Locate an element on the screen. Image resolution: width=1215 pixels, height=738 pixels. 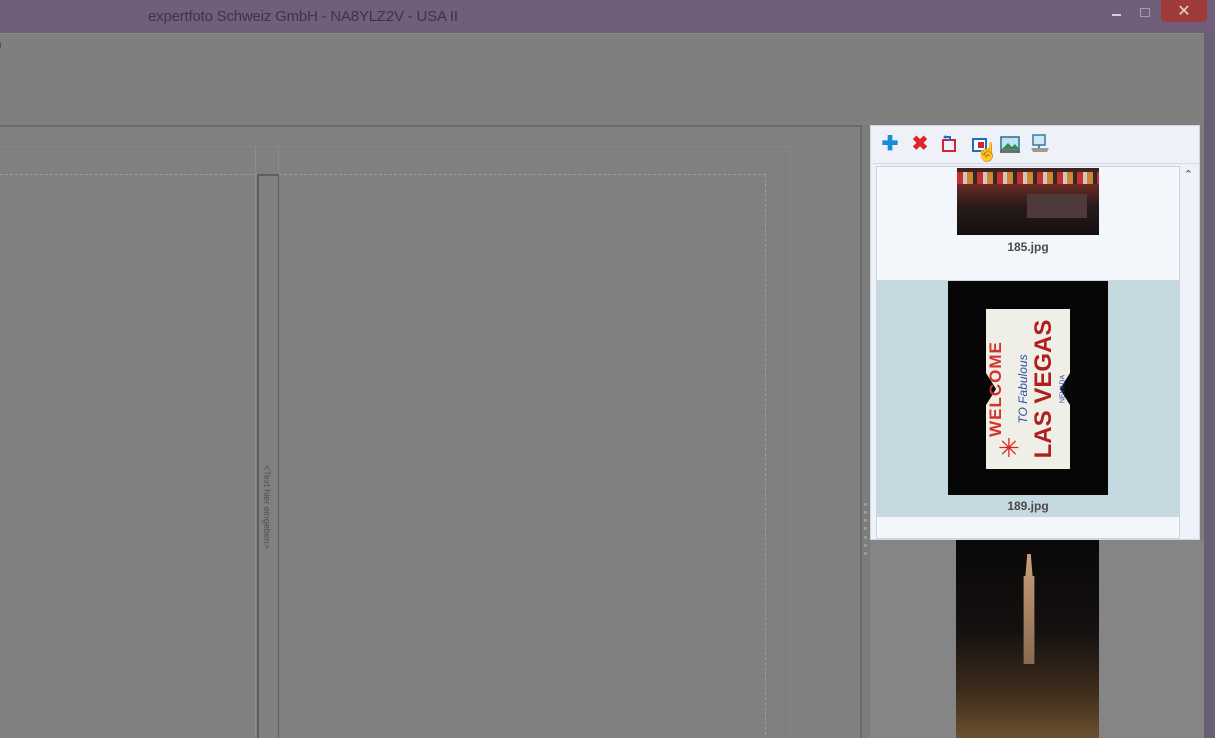
vegas-sign-graphic: ✳ WELCOME TO Fabulous LAS VEGAS NEVADA is located at coordinates (1028, 389).